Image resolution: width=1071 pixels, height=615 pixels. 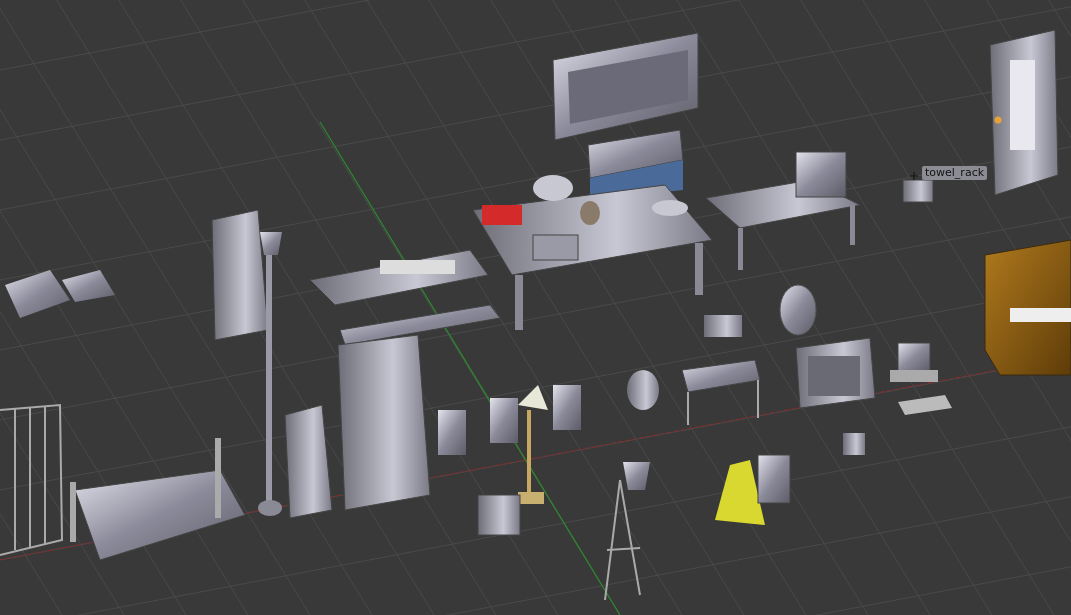 What do you see at coordinates (636, 476) in the screenshot?
I see `bin-drawing` at bounding box center [636, 476].